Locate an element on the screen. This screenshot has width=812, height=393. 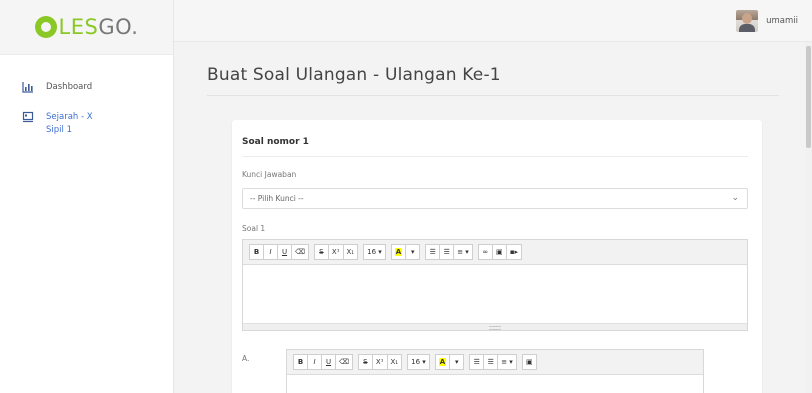
option-a-editor: B I U ⌫ S X¹ X₁ 16 ▾ A ▾ ☰ ☰ ≡ ▾ ▣ is located at coordinates (495, 371).